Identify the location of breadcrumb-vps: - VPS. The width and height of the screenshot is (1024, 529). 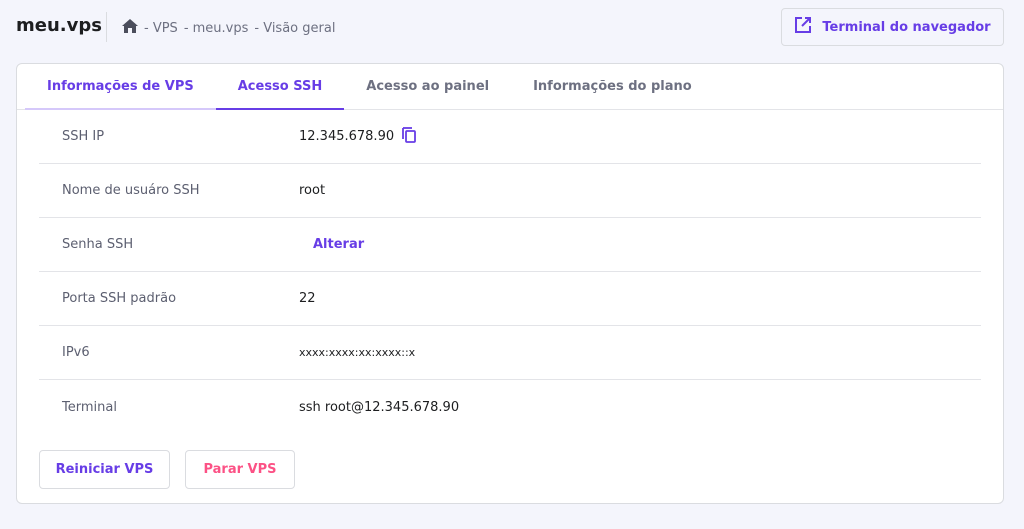
(161, 28).